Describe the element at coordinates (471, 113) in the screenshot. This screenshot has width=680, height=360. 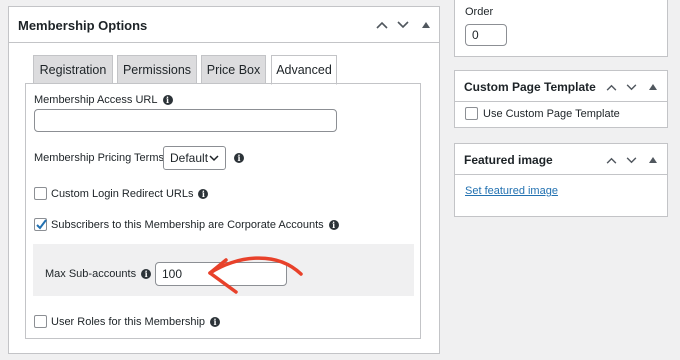
I see `use-custom-template-checkbox` at that location.